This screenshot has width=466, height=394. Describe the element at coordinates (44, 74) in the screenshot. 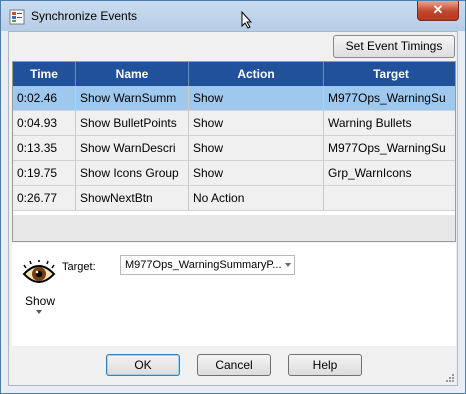

I see `column-header-time: Time` at that location.